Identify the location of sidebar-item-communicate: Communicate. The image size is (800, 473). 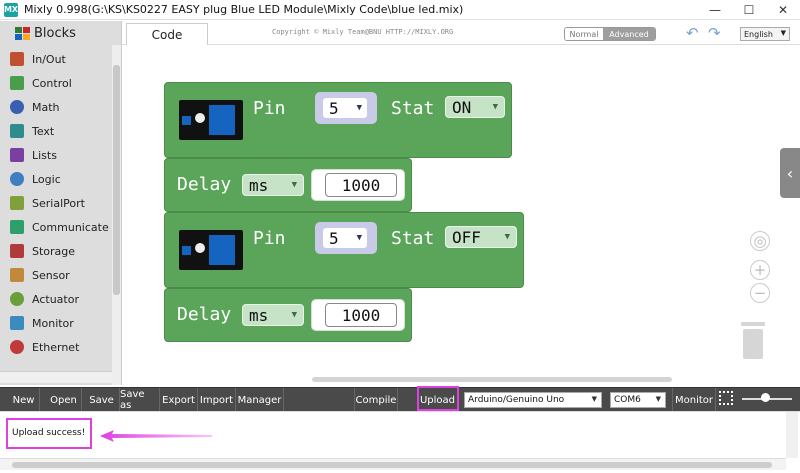
(56, 227).